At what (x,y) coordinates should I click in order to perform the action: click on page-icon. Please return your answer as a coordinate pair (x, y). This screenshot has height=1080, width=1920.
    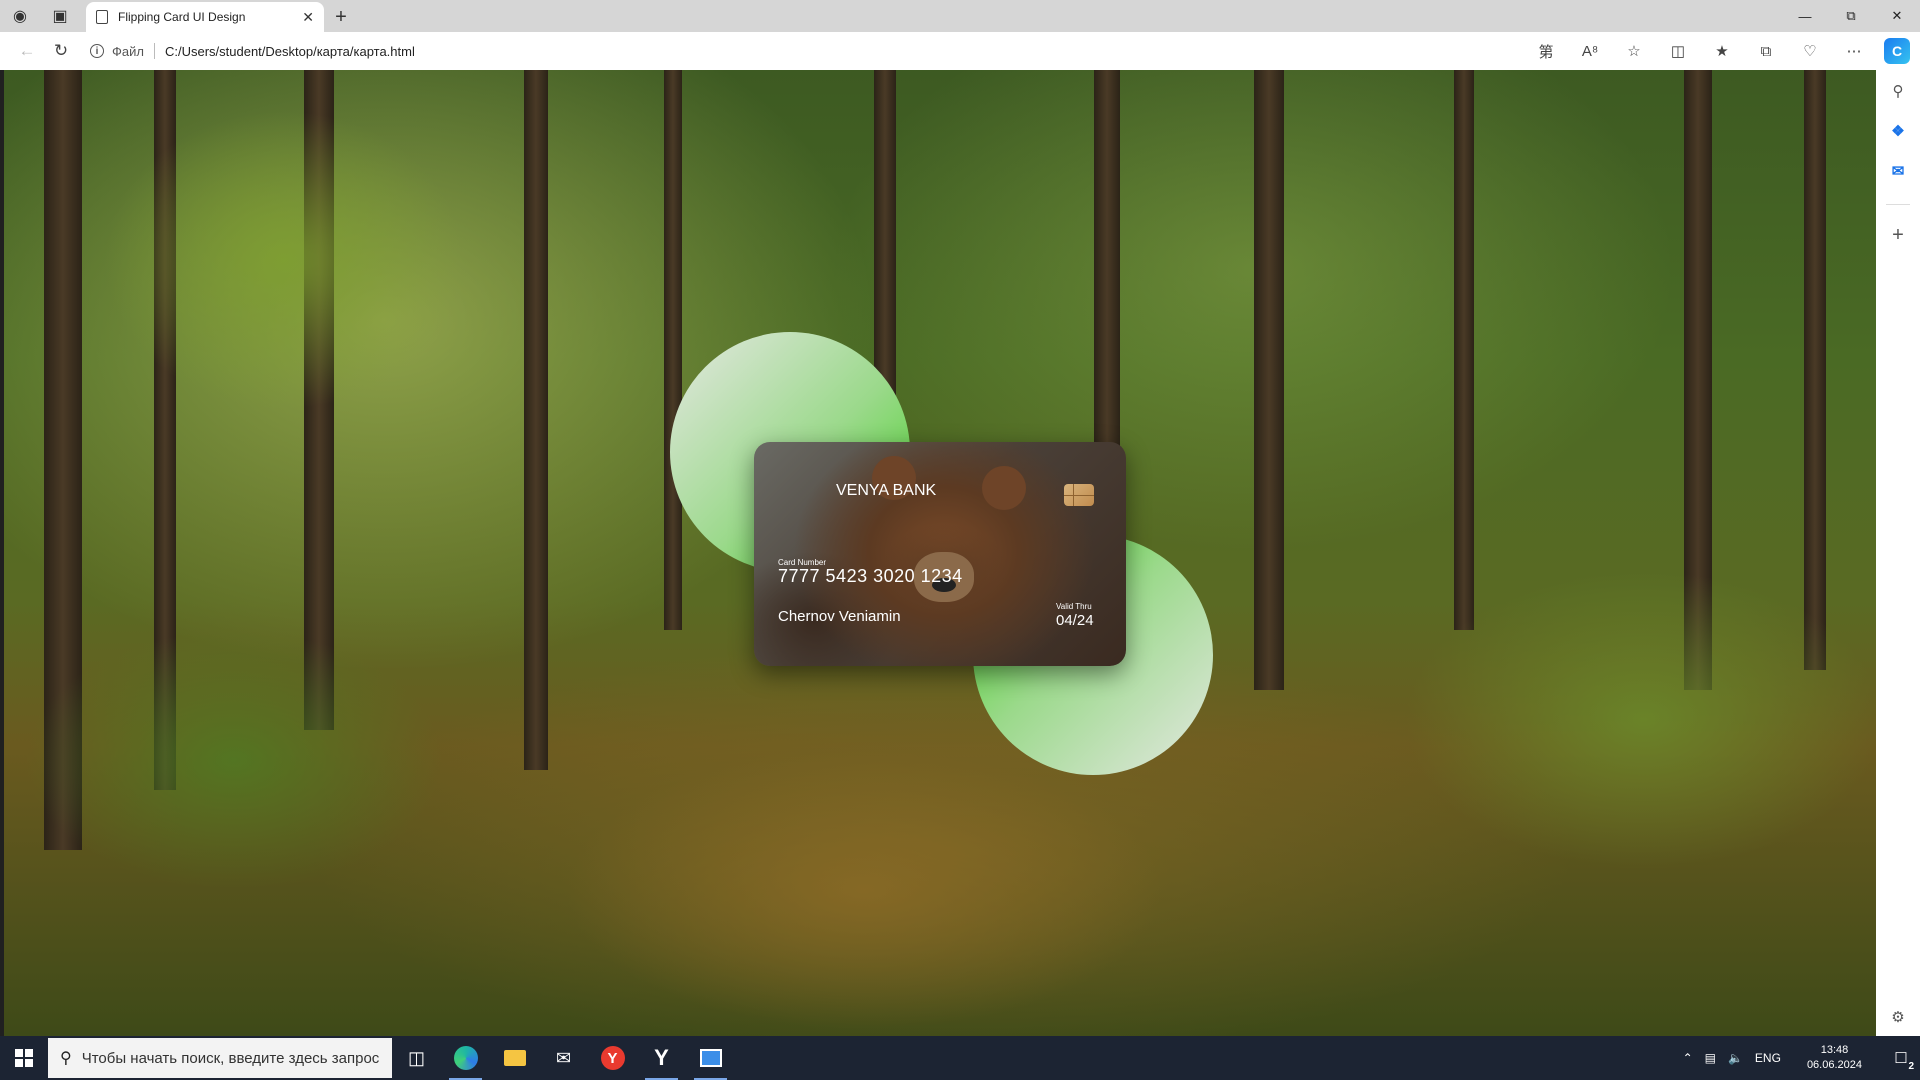
    Looking at the image, I should click on (102, 17).